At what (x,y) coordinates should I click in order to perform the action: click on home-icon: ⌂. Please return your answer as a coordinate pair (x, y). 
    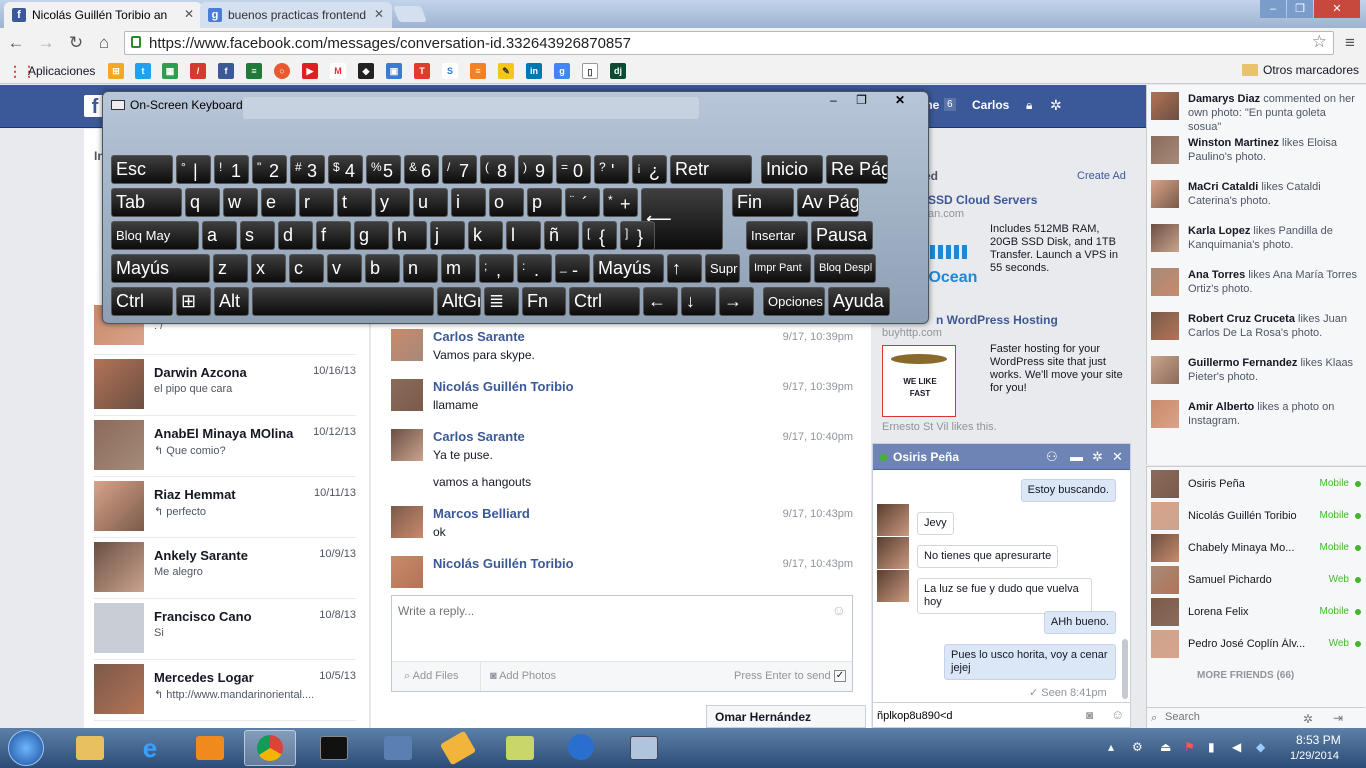
    Looking at the image, I should click on (104, 43).